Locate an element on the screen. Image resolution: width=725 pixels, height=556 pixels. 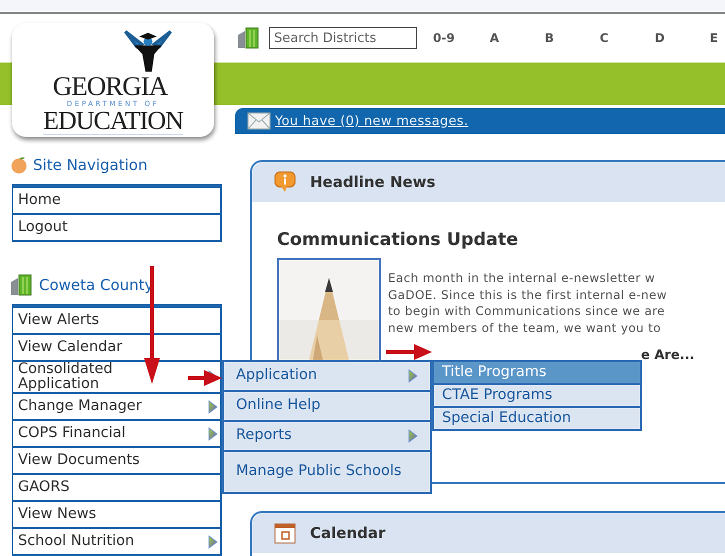
nav-item: Logout is located at coordinates (116, 228).